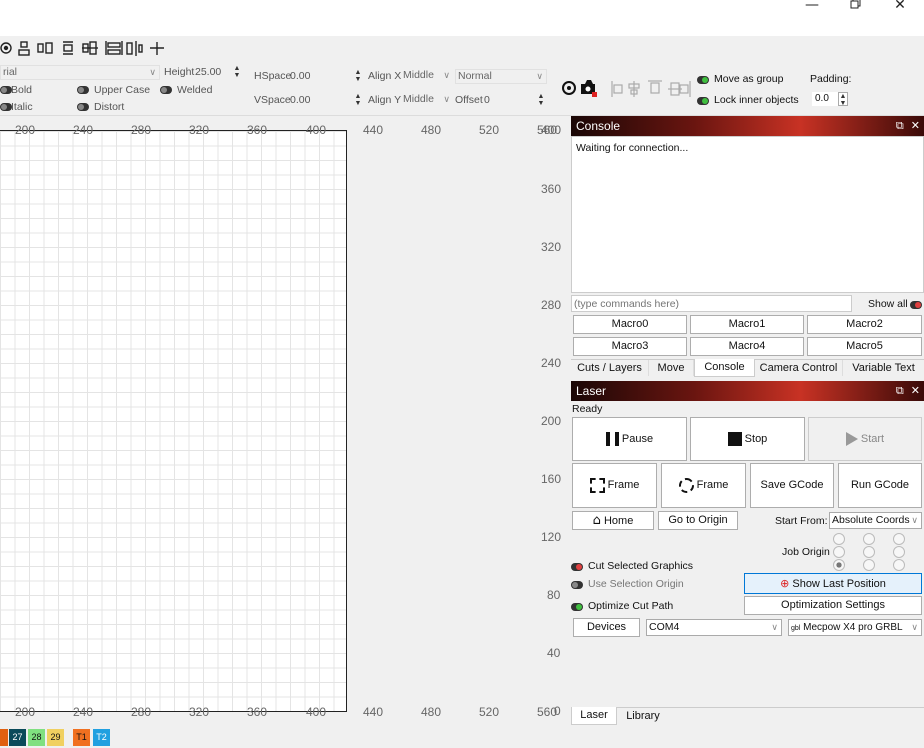 This screenshot has height=748, width=924. What do you see at coordinates (724, 368) in the screenshot?
I see `tab-console: Console` at bounding box center [724, 368].